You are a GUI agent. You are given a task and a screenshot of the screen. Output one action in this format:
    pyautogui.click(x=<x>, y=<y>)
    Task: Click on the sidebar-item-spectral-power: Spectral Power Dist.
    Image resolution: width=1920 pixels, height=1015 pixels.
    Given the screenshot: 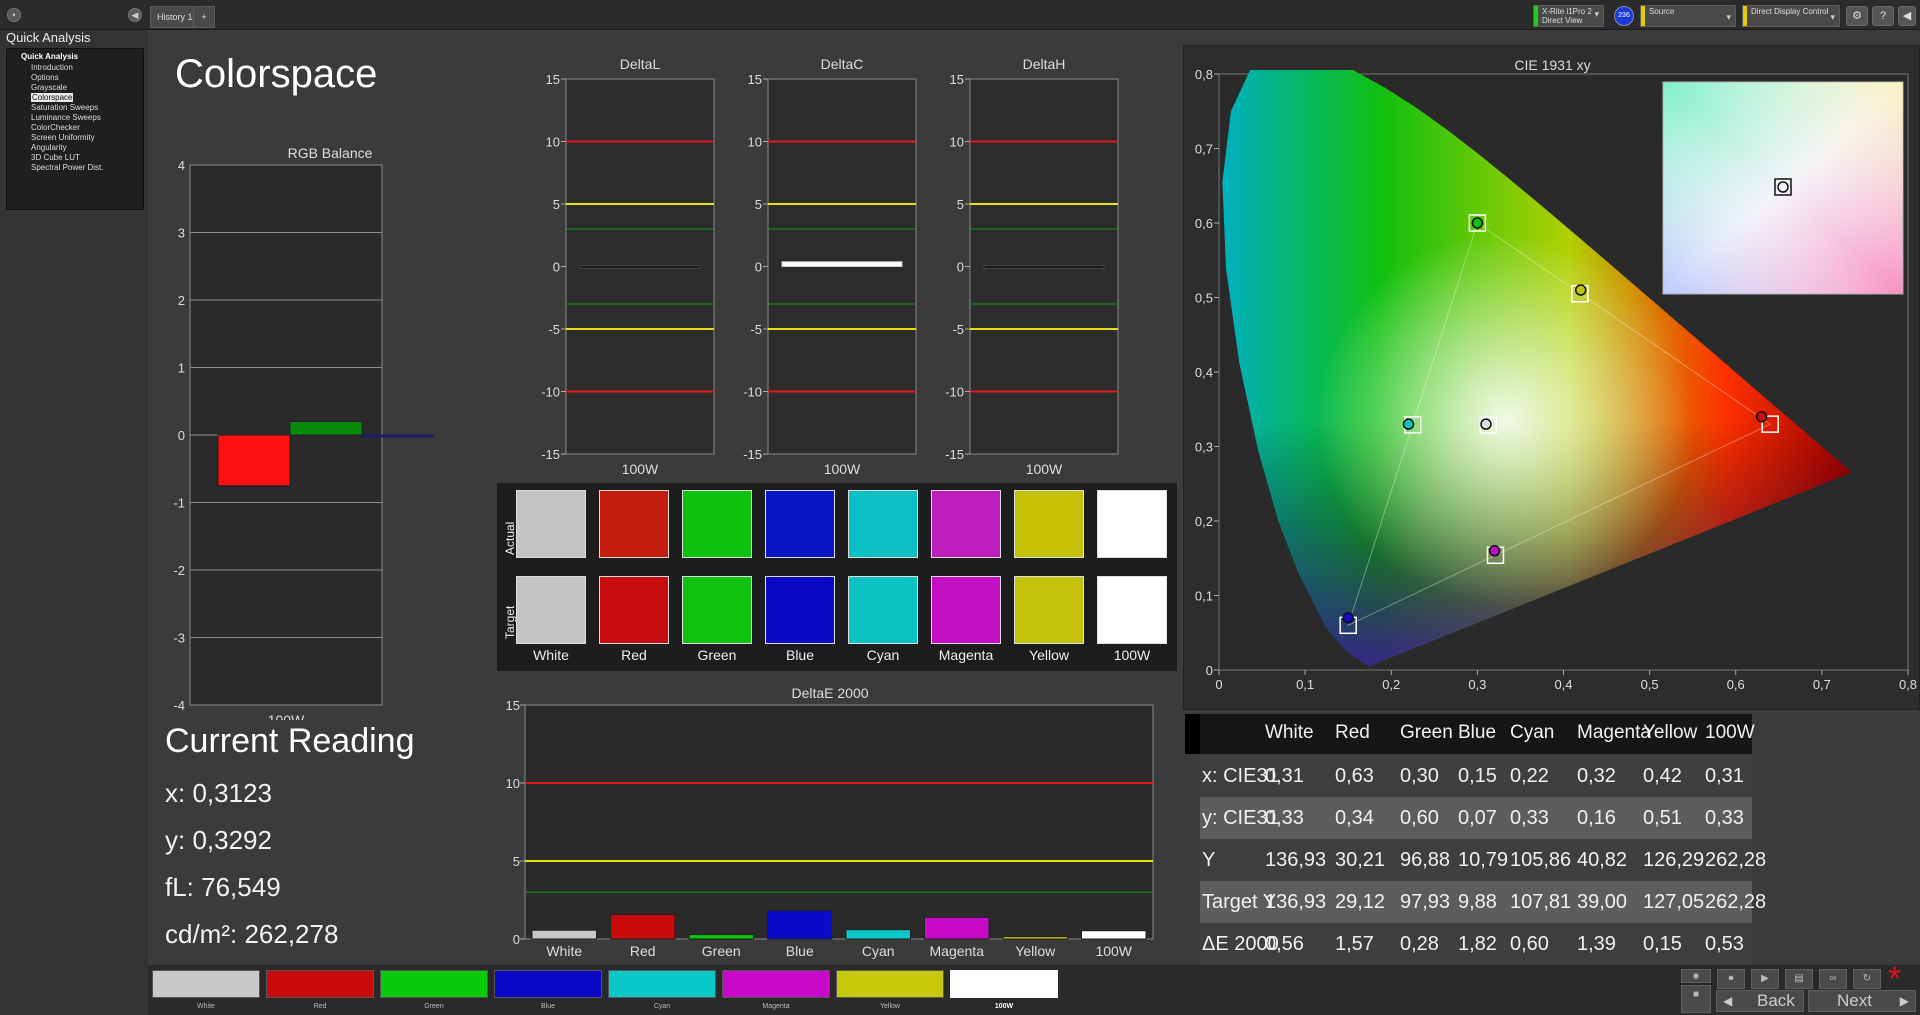 What is the action you would take?
    pyautogui.click(x=67, y=167)
    